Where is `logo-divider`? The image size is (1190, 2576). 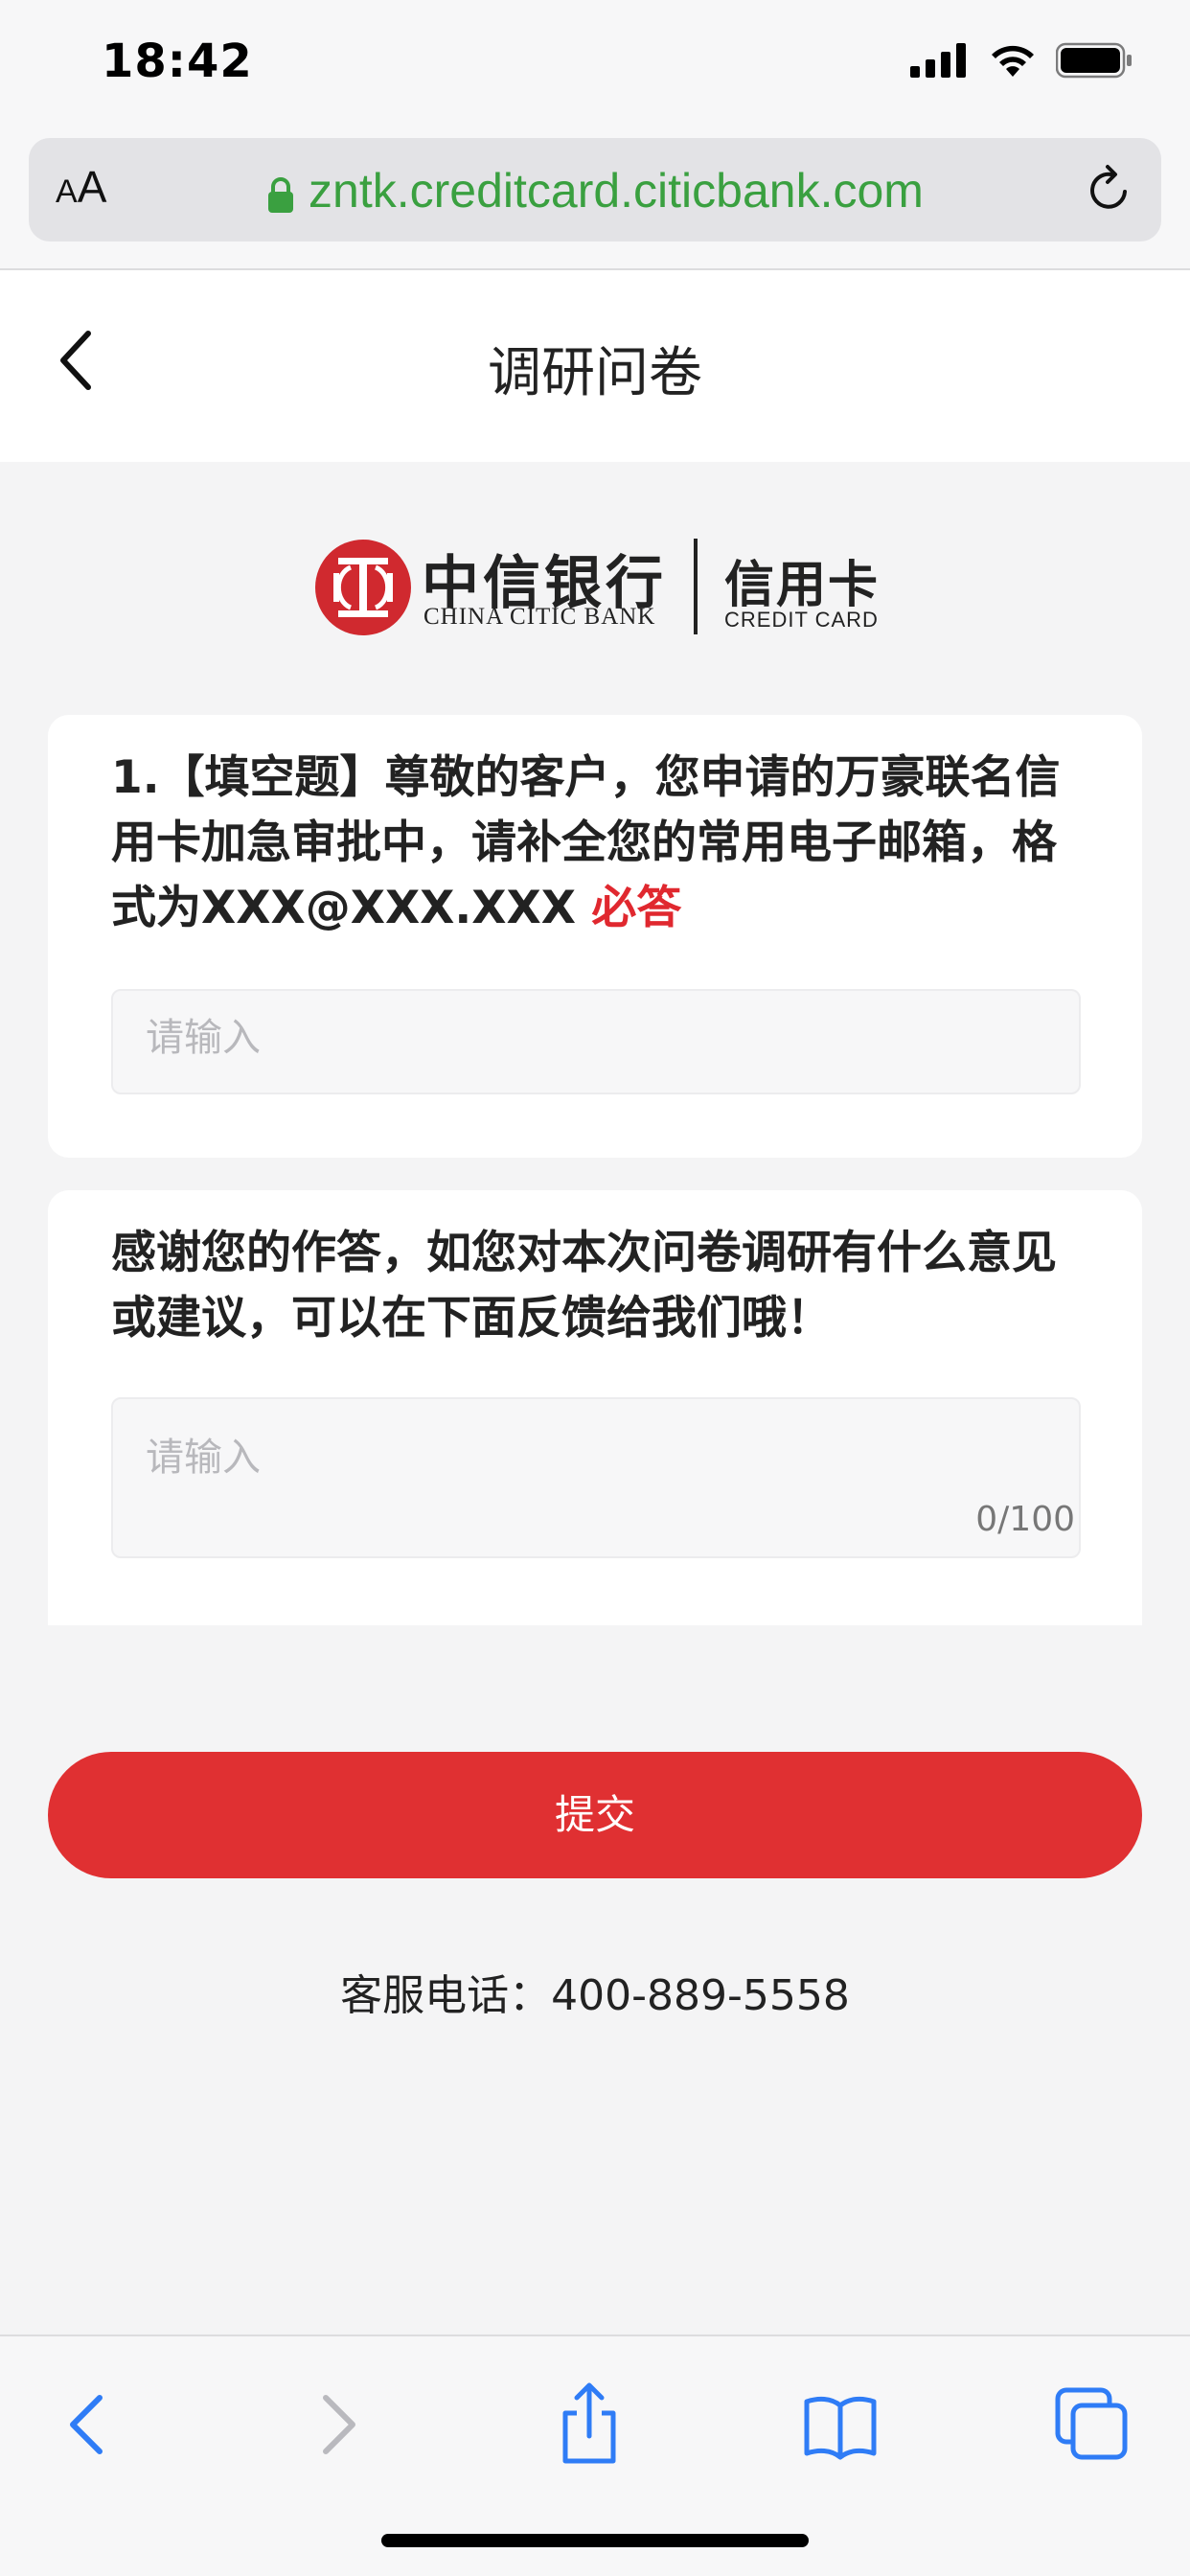 logo-divider is located at coordinates (696, 586).